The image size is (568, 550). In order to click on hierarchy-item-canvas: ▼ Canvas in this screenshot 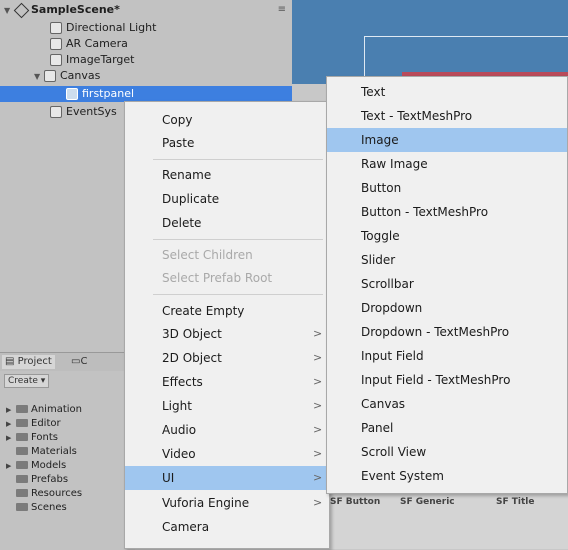, I will do `click(67, 76)`.